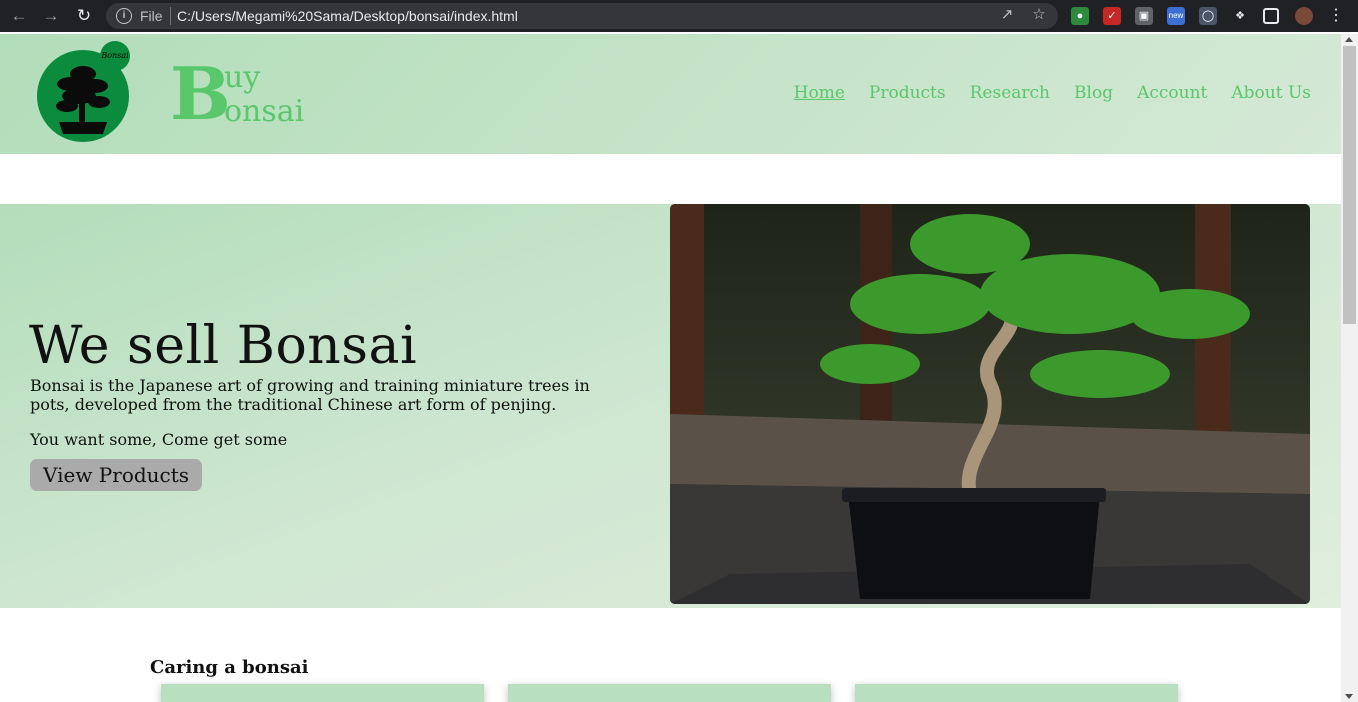 The width and height of the screenshot is (1358, 702). What do you see at coordinates (1172, 93) in the screenshot?
I see `nav-account: Account` at bounding box center [1172, 93].